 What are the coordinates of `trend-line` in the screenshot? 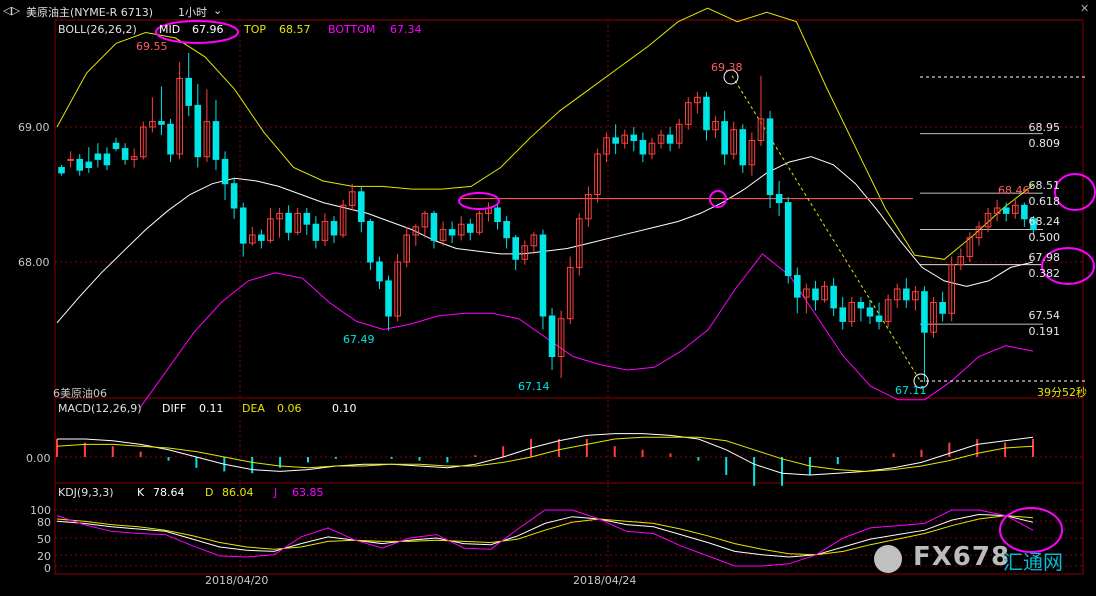 It's located at (826, 229).